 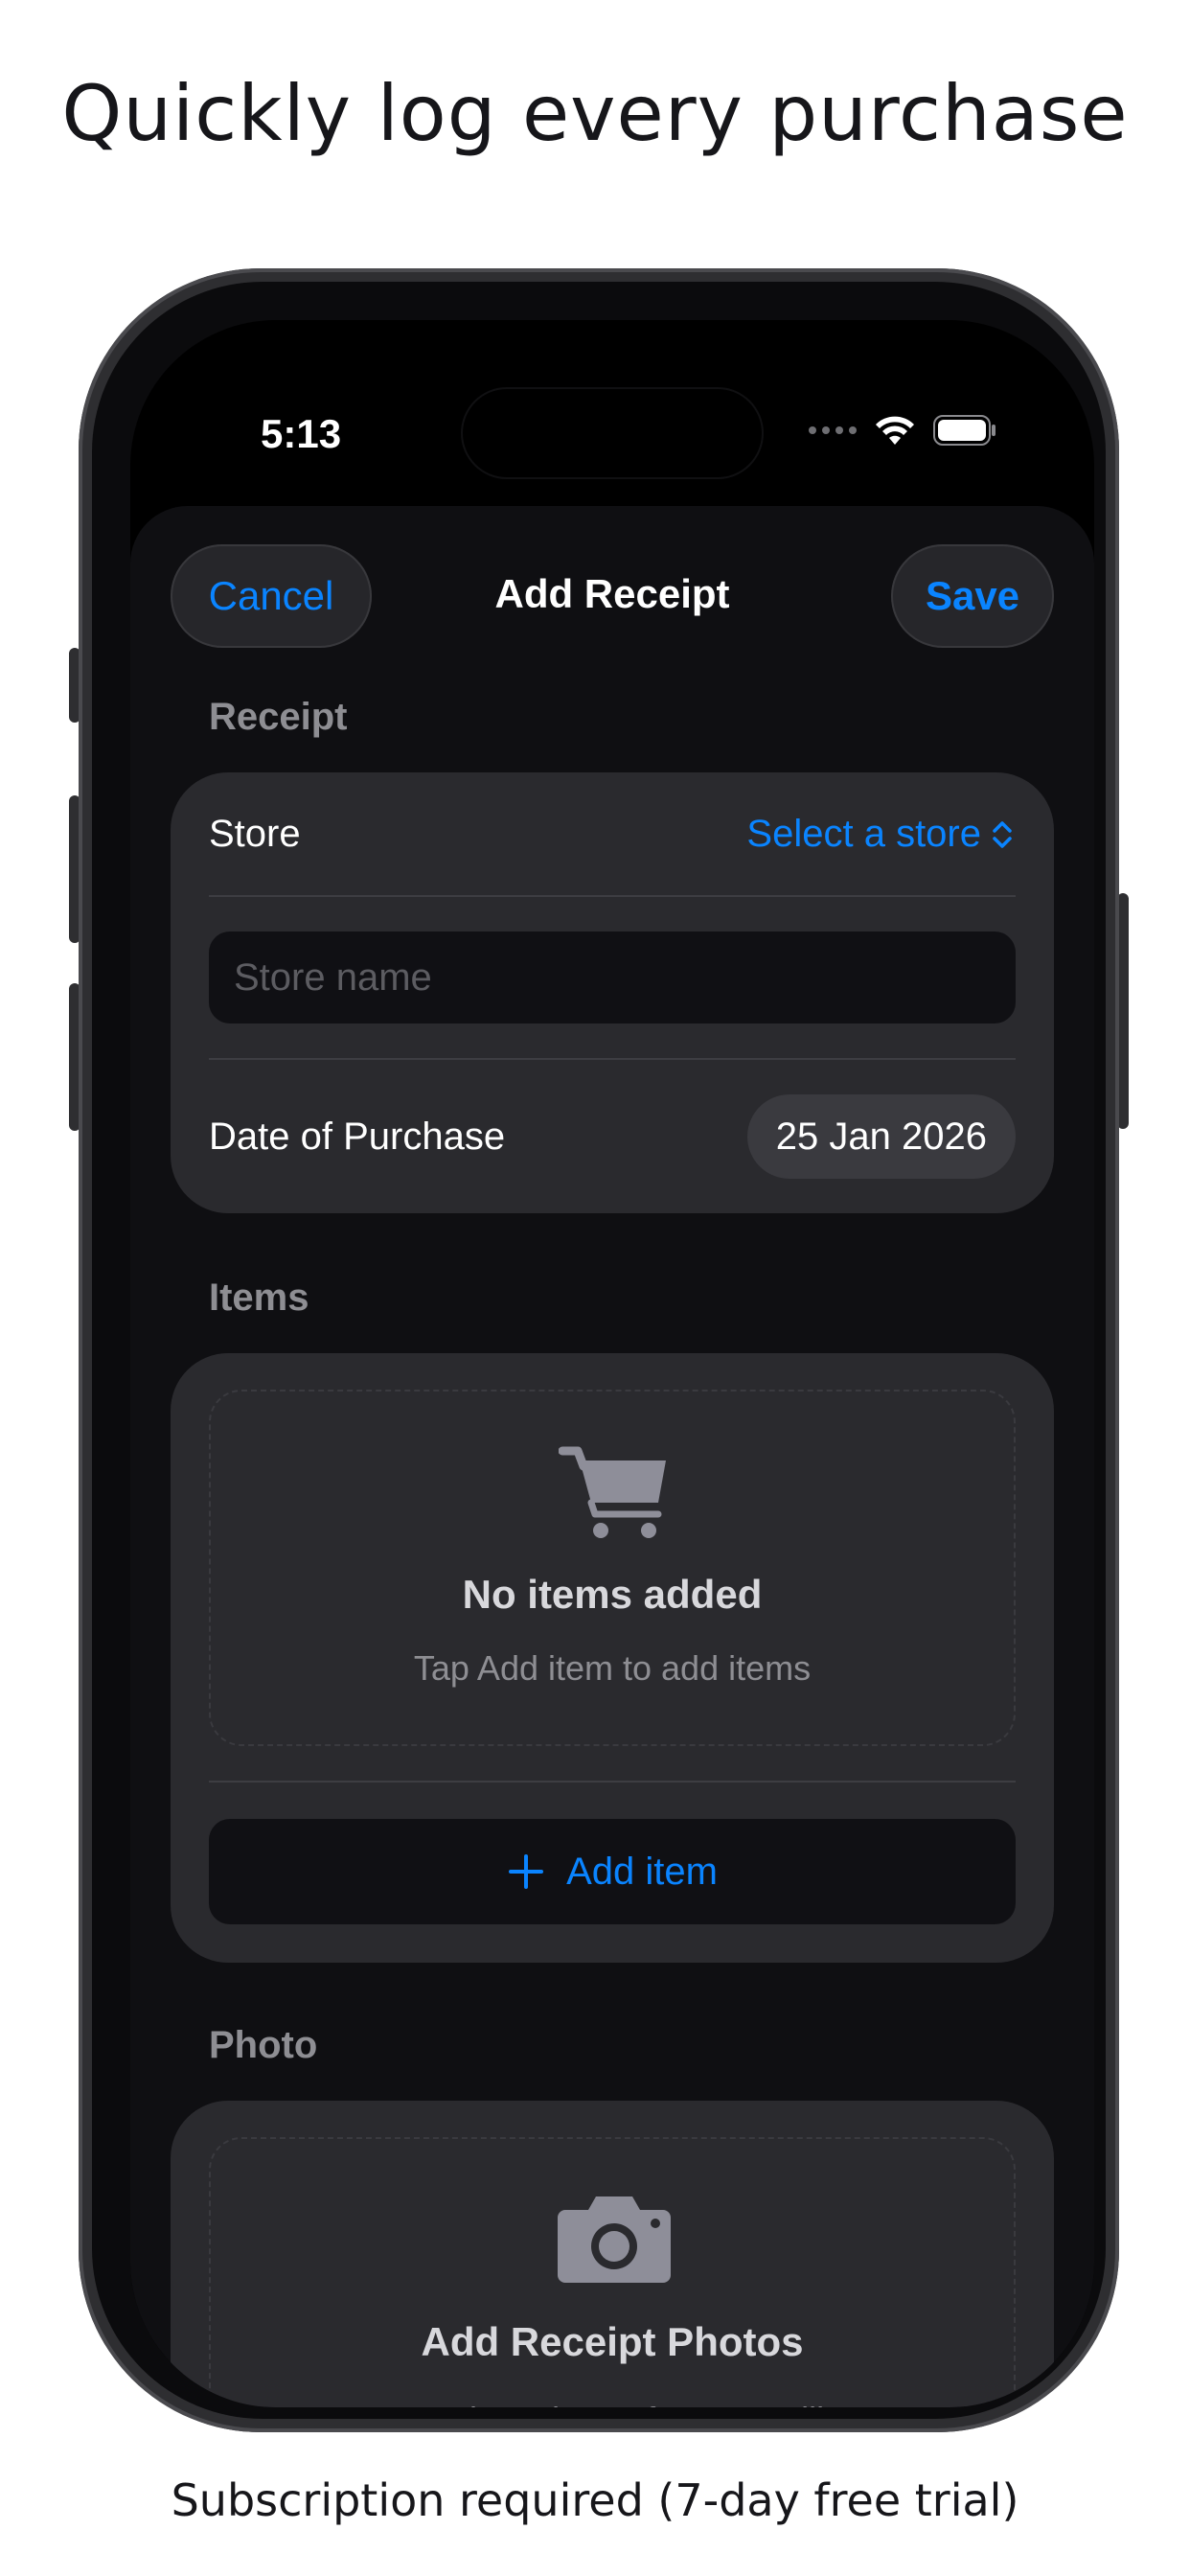 What do you see at coordinates (973, 596) in the screenshot?
I see `save-button: Save` at bounding box center [973, 596].